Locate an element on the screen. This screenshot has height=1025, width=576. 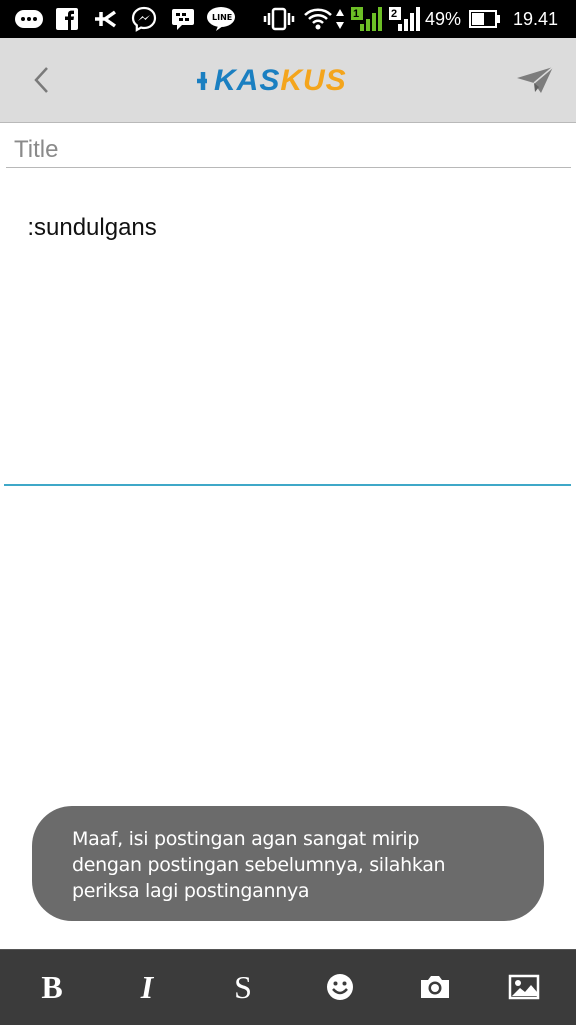
kaskus-logo: KAS KUS is located at coordinates (271, 81).